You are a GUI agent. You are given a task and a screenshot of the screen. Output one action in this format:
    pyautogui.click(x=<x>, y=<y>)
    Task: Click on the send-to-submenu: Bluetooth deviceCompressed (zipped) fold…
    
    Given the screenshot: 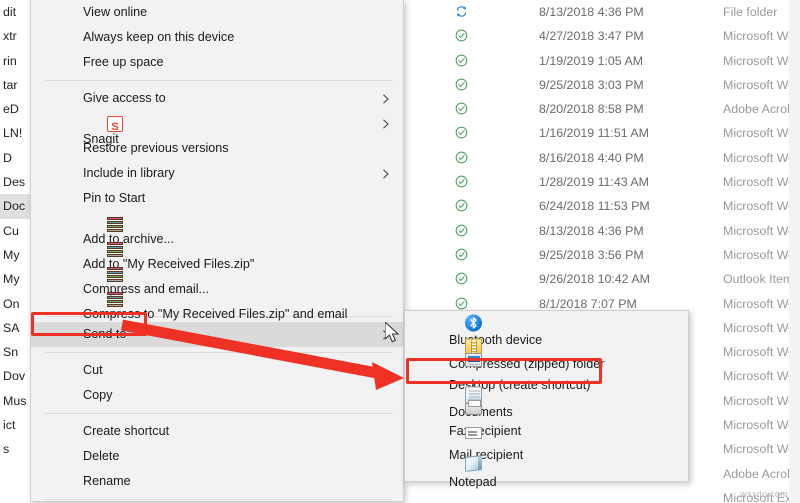 What is the action you would take?
    pyautogui.click(x=546, y=399)
    